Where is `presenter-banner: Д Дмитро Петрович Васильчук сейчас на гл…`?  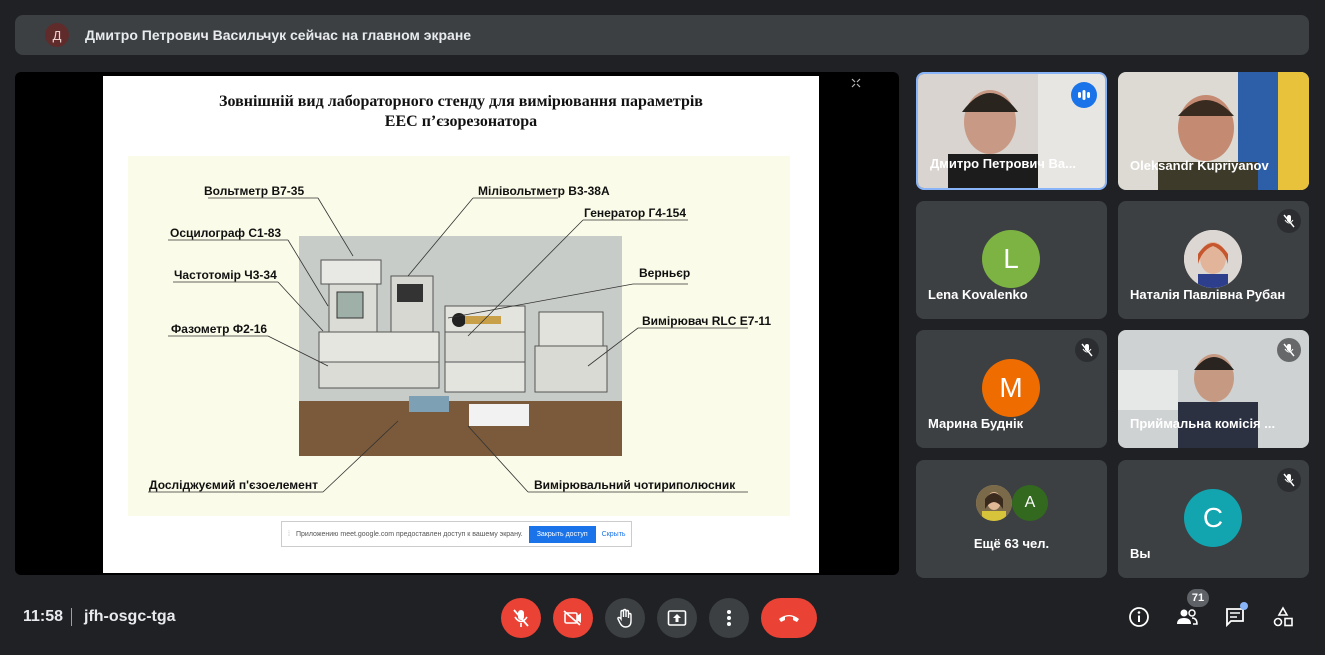
presenter-banner: Д Дмитро Петрович Васильчук сейчас на гл… is located at coordinates (662, 35).